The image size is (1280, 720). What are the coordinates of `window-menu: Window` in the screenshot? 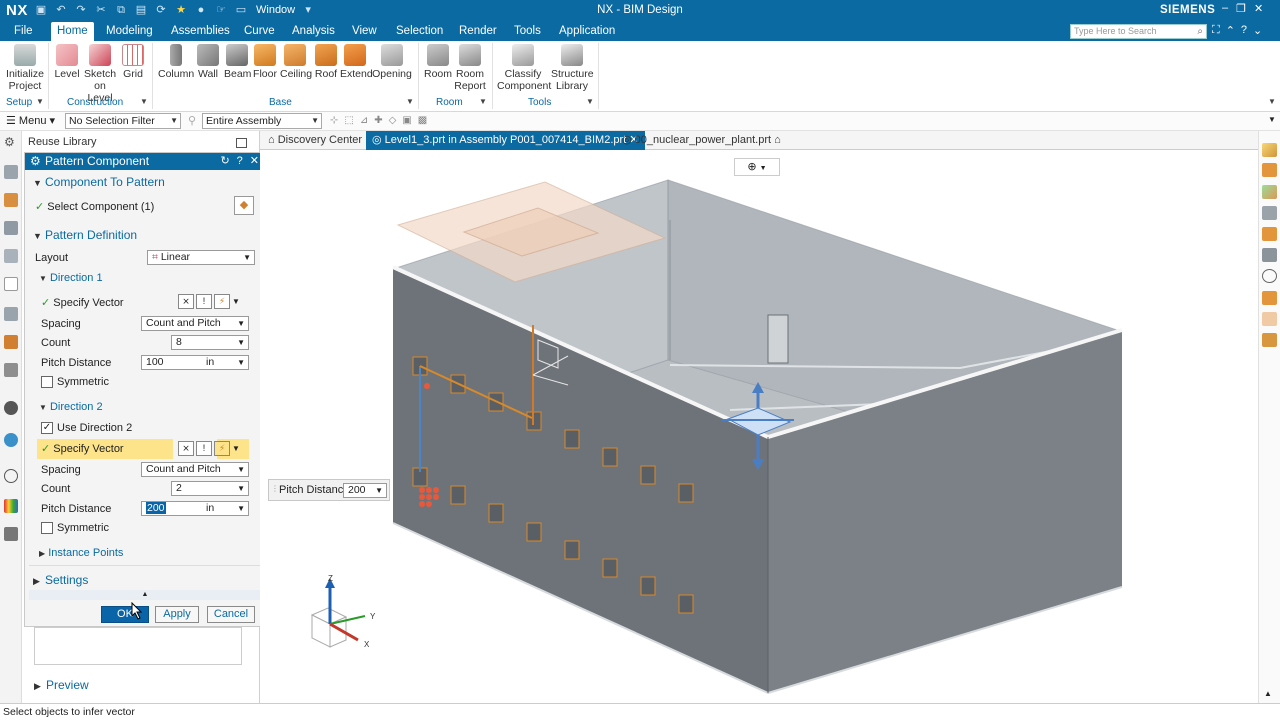 It's located at (275, 10).